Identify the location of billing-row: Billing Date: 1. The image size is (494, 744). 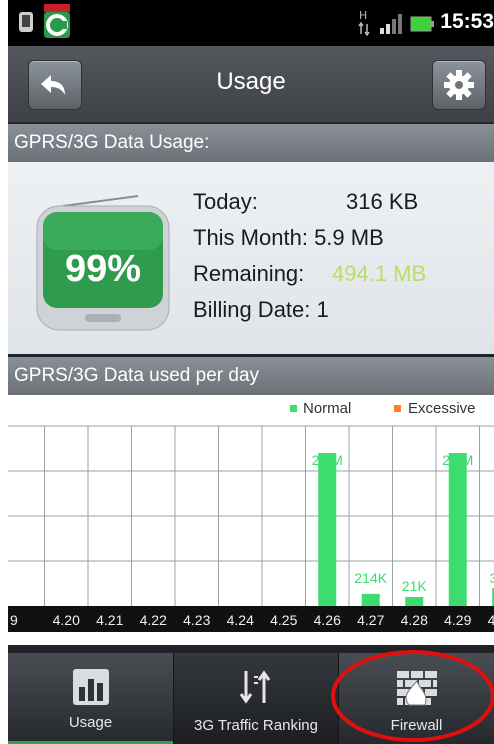
(309, 310).